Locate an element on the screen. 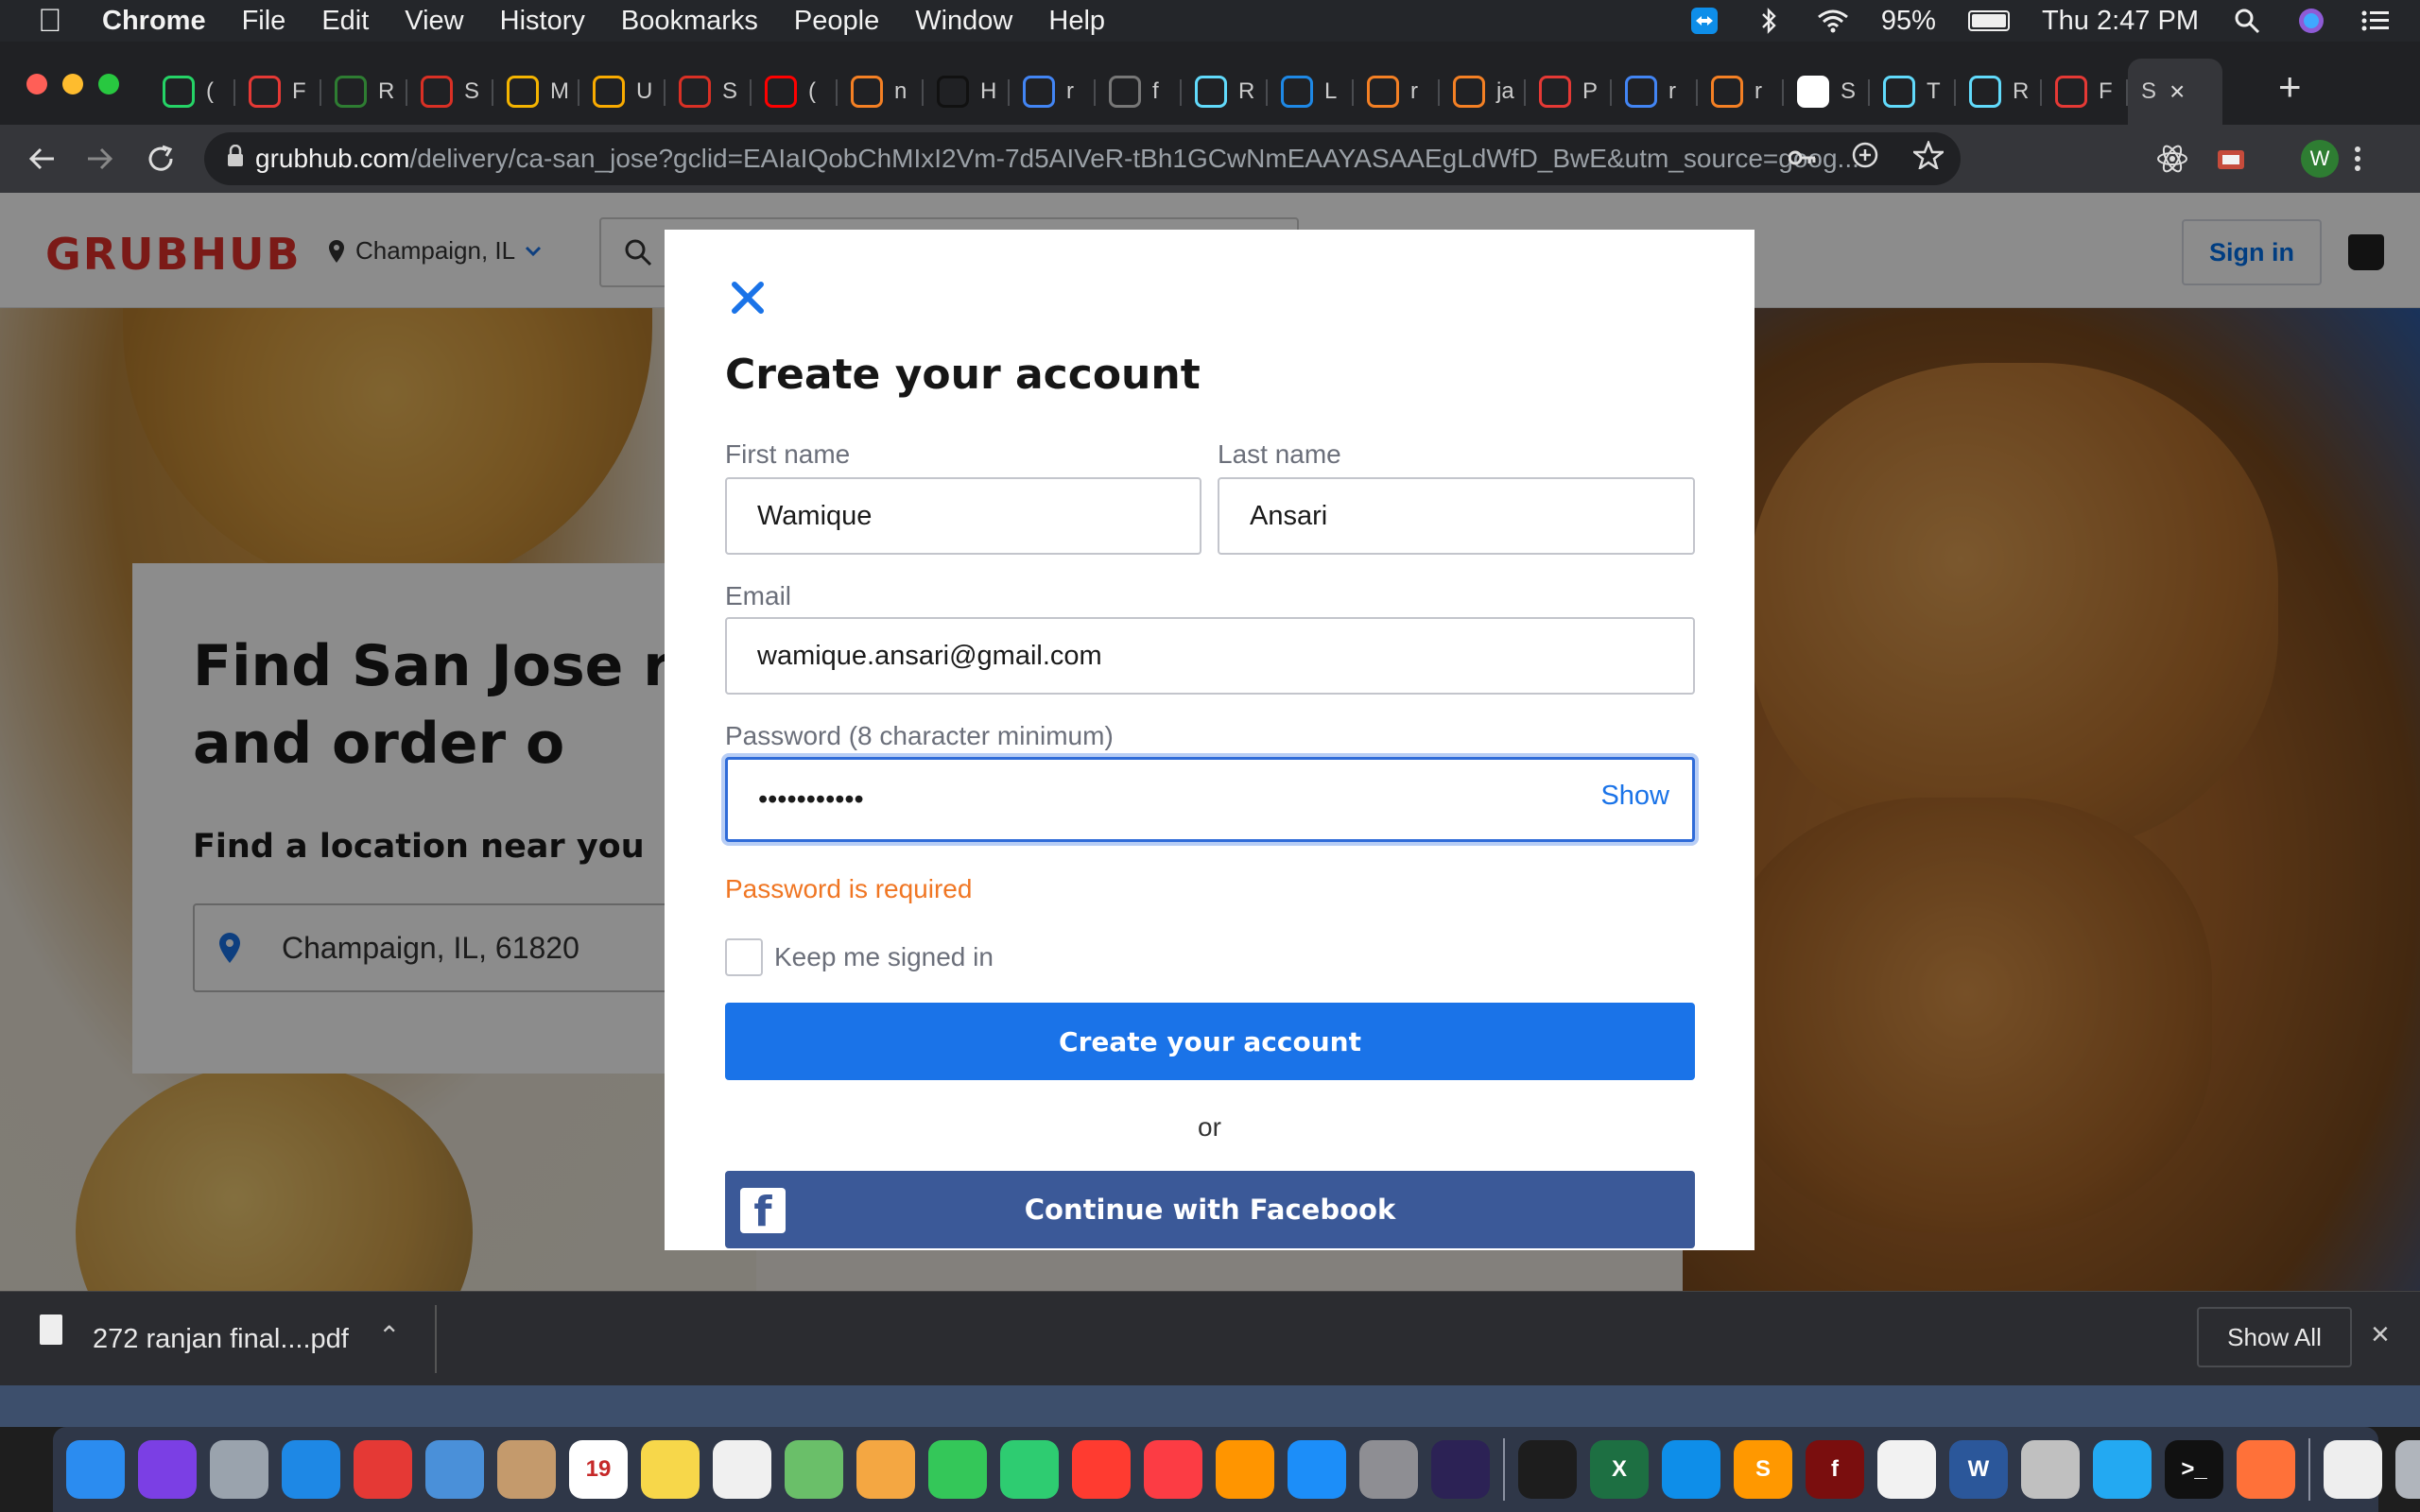  keep-signed-in-checkbox is located at coordinates (744, 957).